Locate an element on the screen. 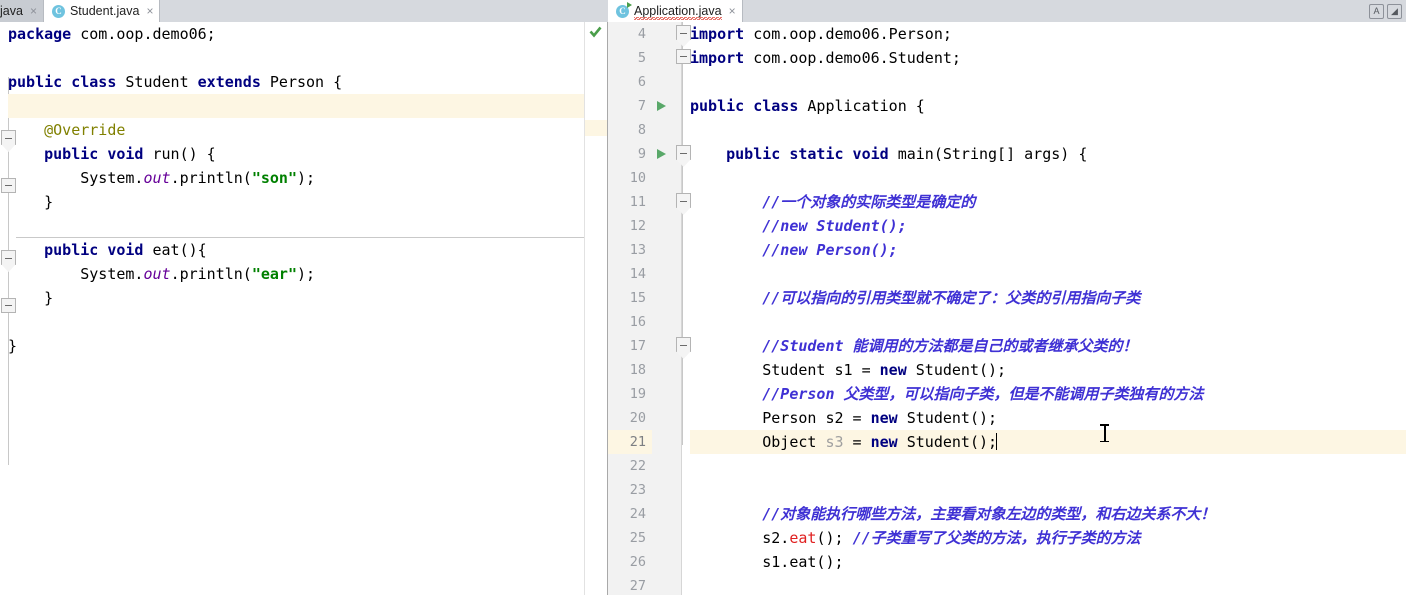  code-line: @Override is located at coordinates (296, 130).